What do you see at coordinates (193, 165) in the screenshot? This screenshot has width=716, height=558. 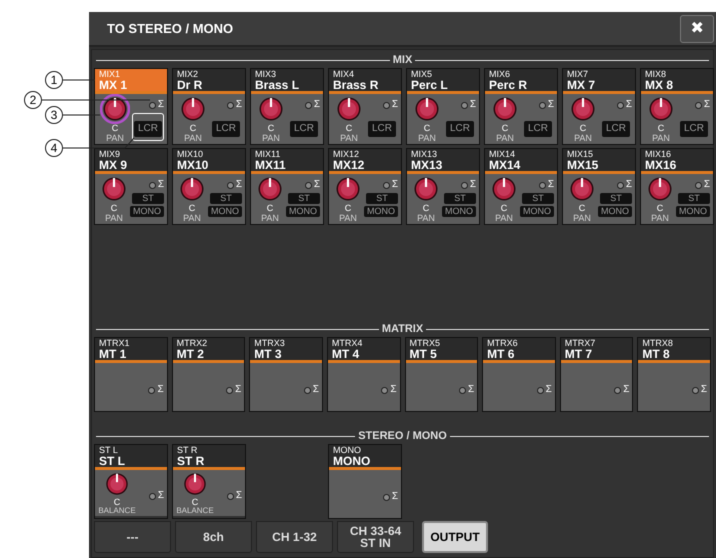 I see `channel-name: MX10` at bounding box center [193, 165].